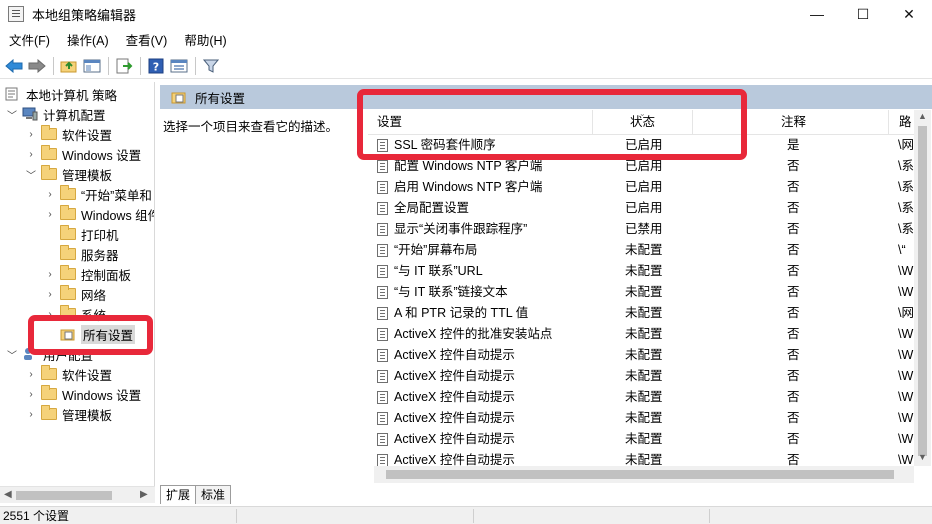 This screenshot has width=932, height=524. Describe the element at coordinates (461, 229) in the screenshot. I see `cell-setting: 显示“关闭事件跟踪程序”` at that location.